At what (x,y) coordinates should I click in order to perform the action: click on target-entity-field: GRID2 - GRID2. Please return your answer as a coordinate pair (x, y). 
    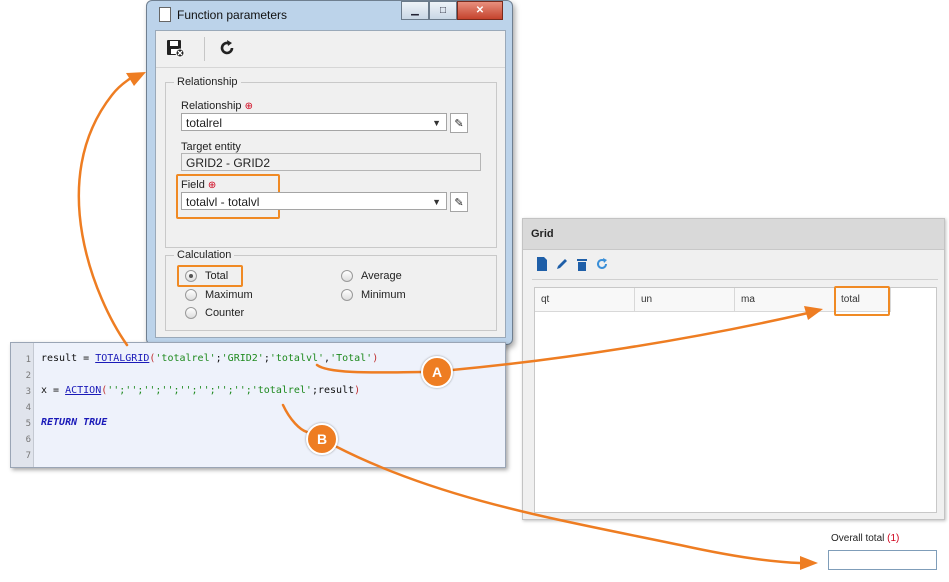
    Looking at the image, I should click on (331, 162).